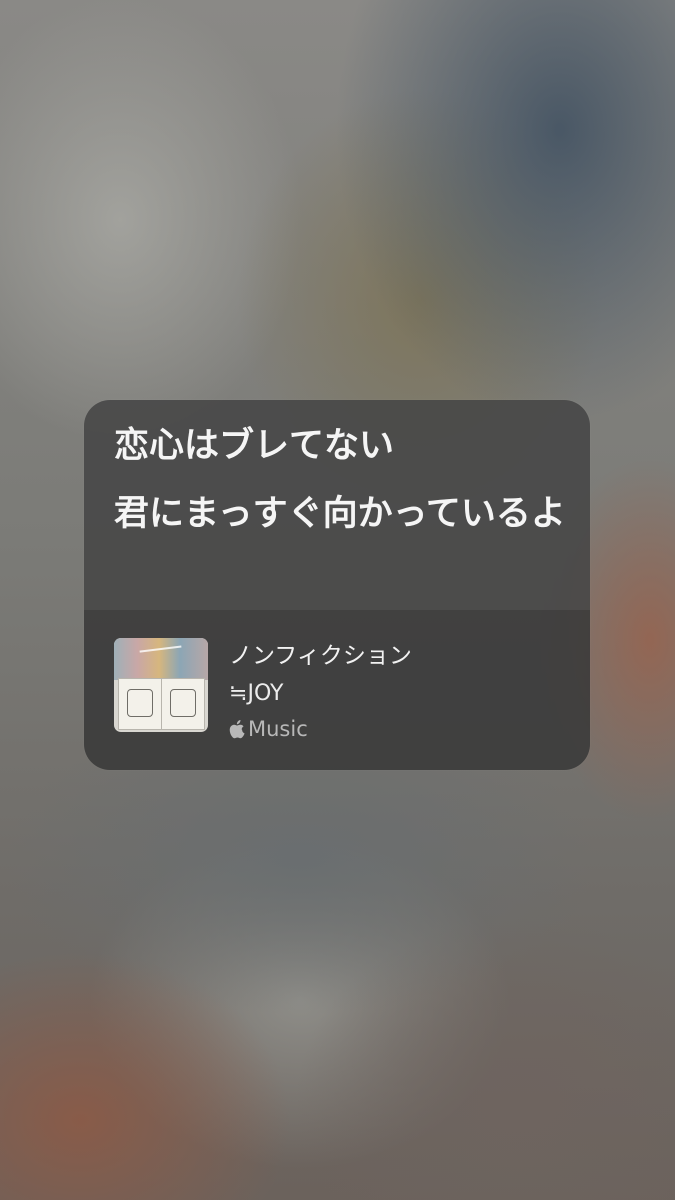  I want to click on apple-music-badge: Music, so click(389, 729).